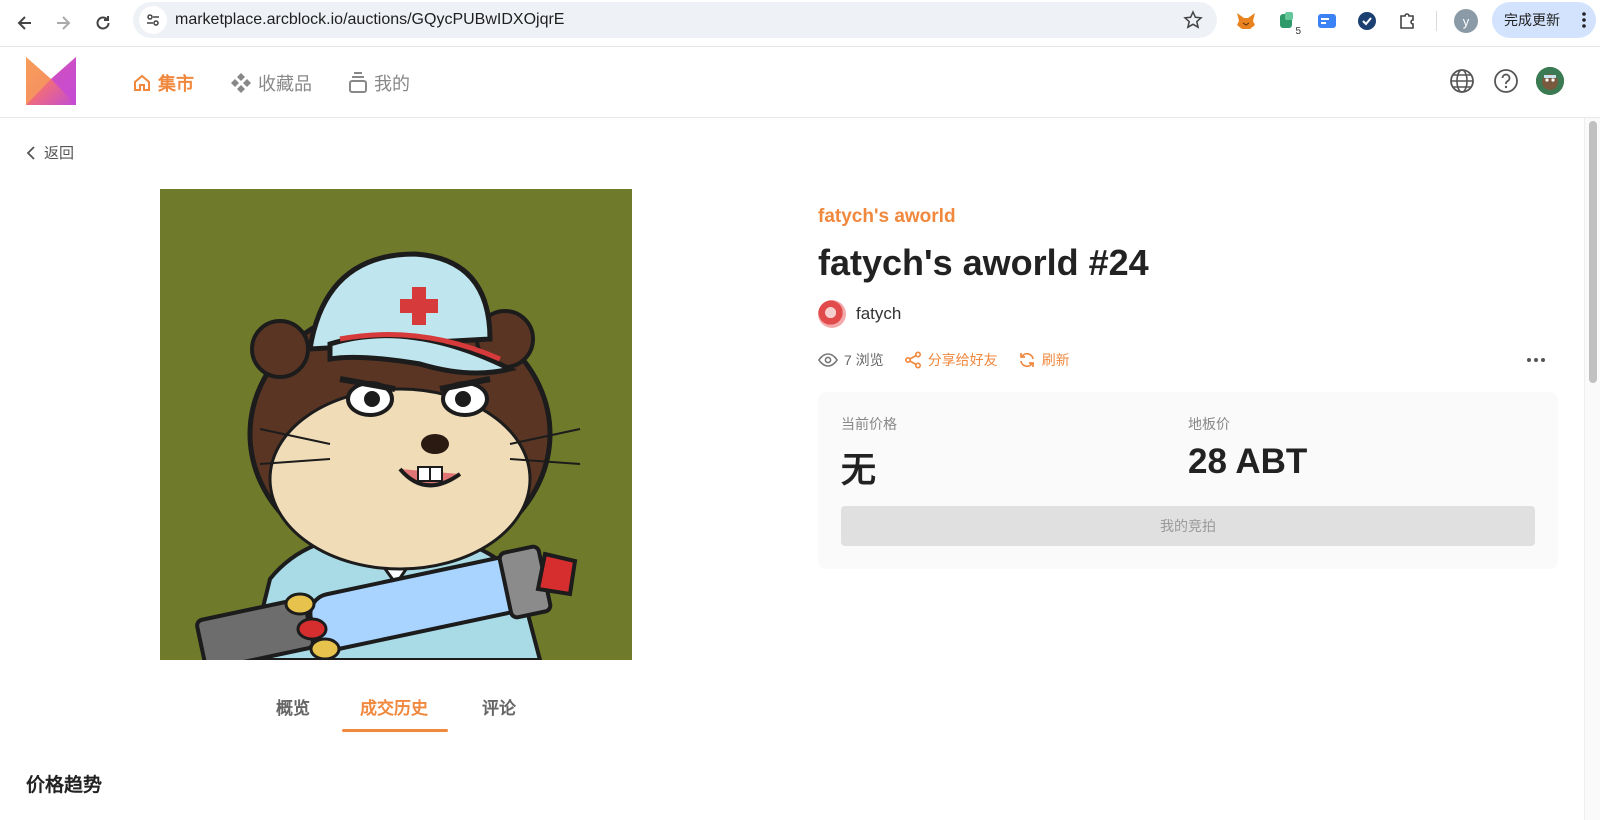 The height and width of the screenshot is (820, 1600). Describe the element at coordinates (176, 84) in the screenshot. I see `nav-market-label: 集市` at that location.